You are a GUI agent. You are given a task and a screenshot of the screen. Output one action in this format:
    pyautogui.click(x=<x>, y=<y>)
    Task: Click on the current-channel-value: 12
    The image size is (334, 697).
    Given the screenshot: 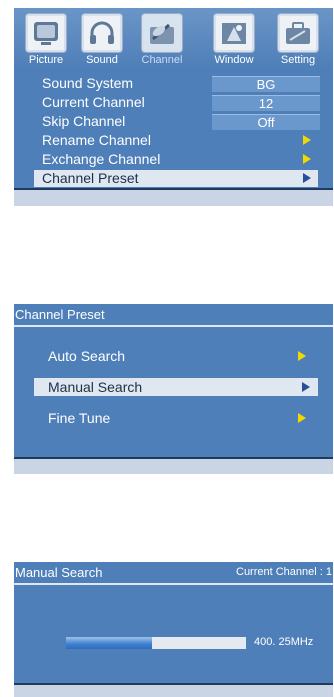 What is the action you would take?
    pyautogui.click(x=266, y=103)
    